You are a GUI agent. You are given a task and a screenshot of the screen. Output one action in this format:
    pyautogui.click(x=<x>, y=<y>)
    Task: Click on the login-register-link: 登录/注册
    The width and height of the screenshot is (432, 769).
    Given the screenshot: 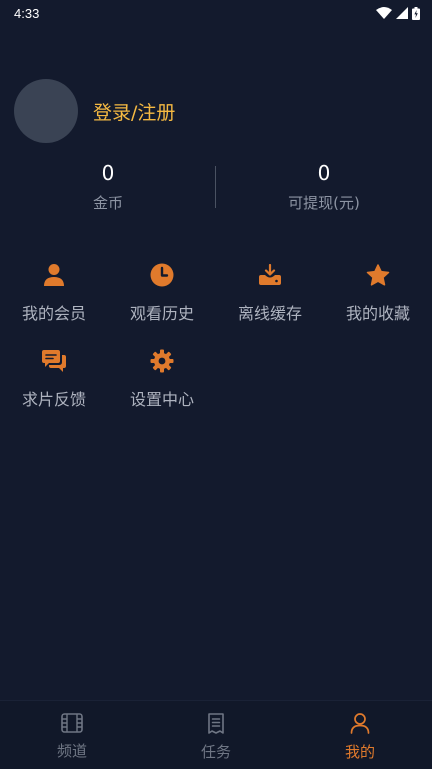 What is the action you would take?
    pyautogui.click(x=134, y=111)
    